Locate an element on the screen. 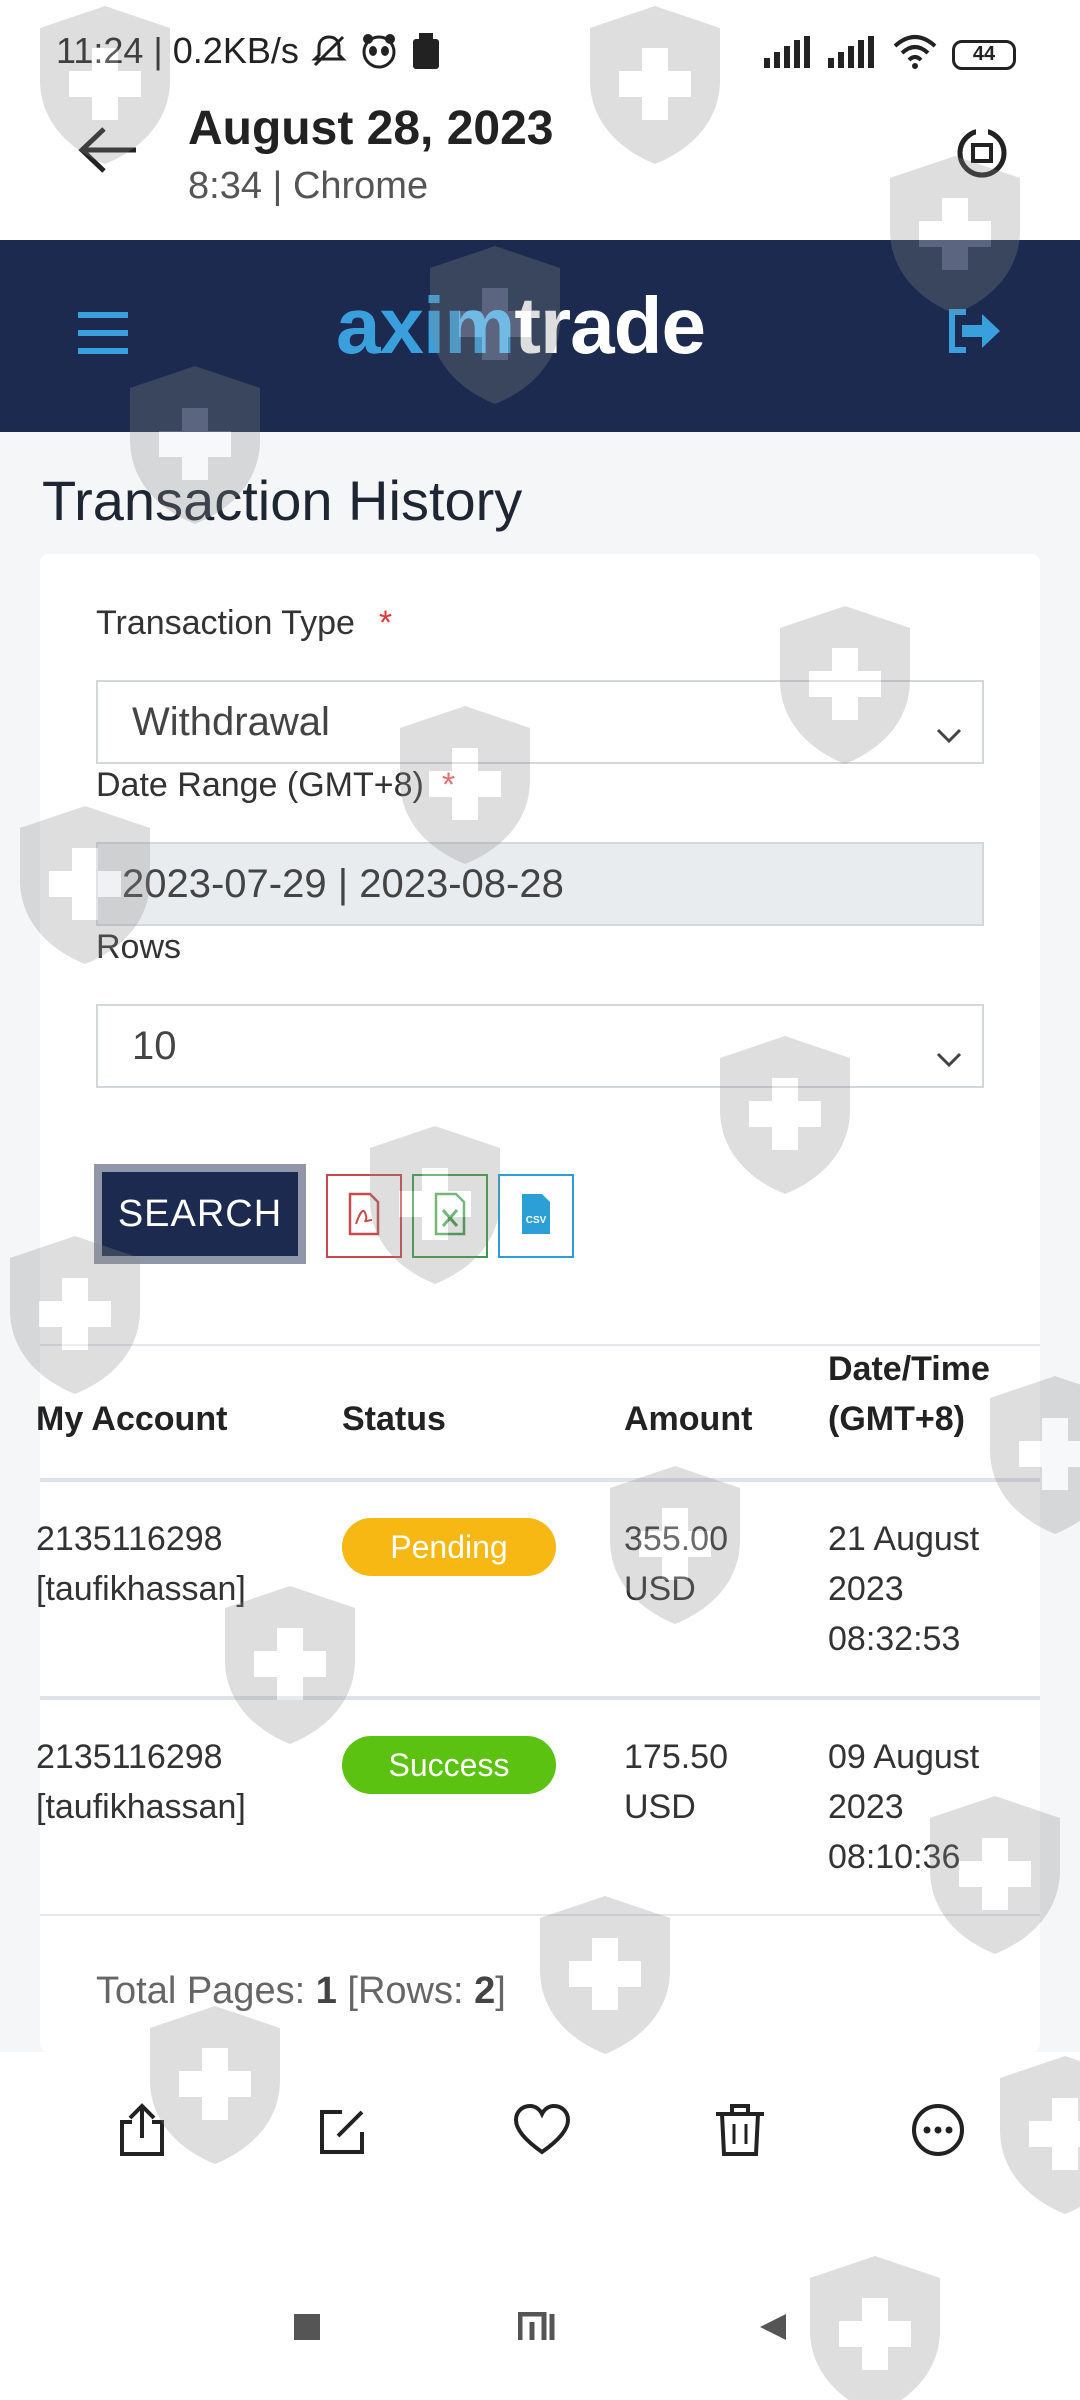 Image resolution: width=1080 pixels, height=2400 pixels. rows-count-value: 2 is located at coordinates (485, 1991).